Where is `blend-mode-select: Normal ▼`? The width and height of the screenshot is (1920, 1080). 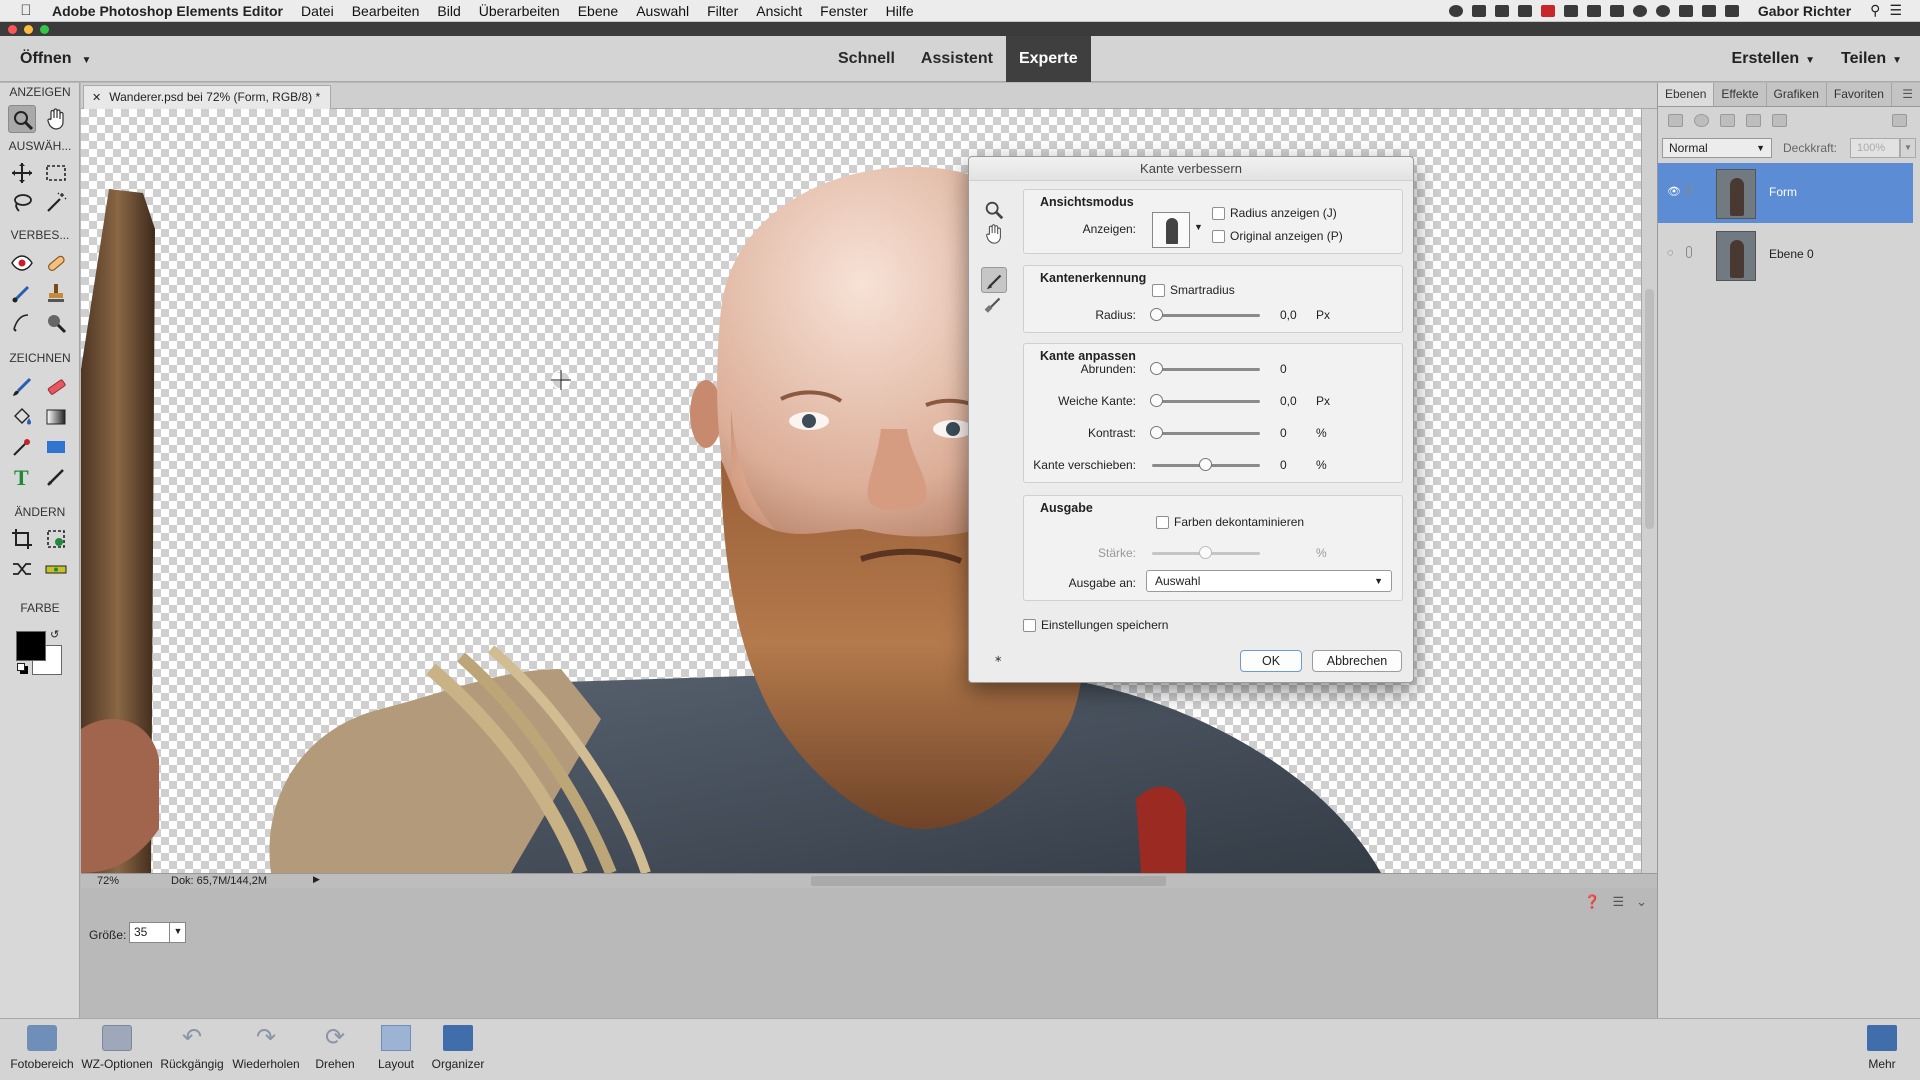
blend-mode-select: Normal ▼ is located at coordinates (1717, 148).